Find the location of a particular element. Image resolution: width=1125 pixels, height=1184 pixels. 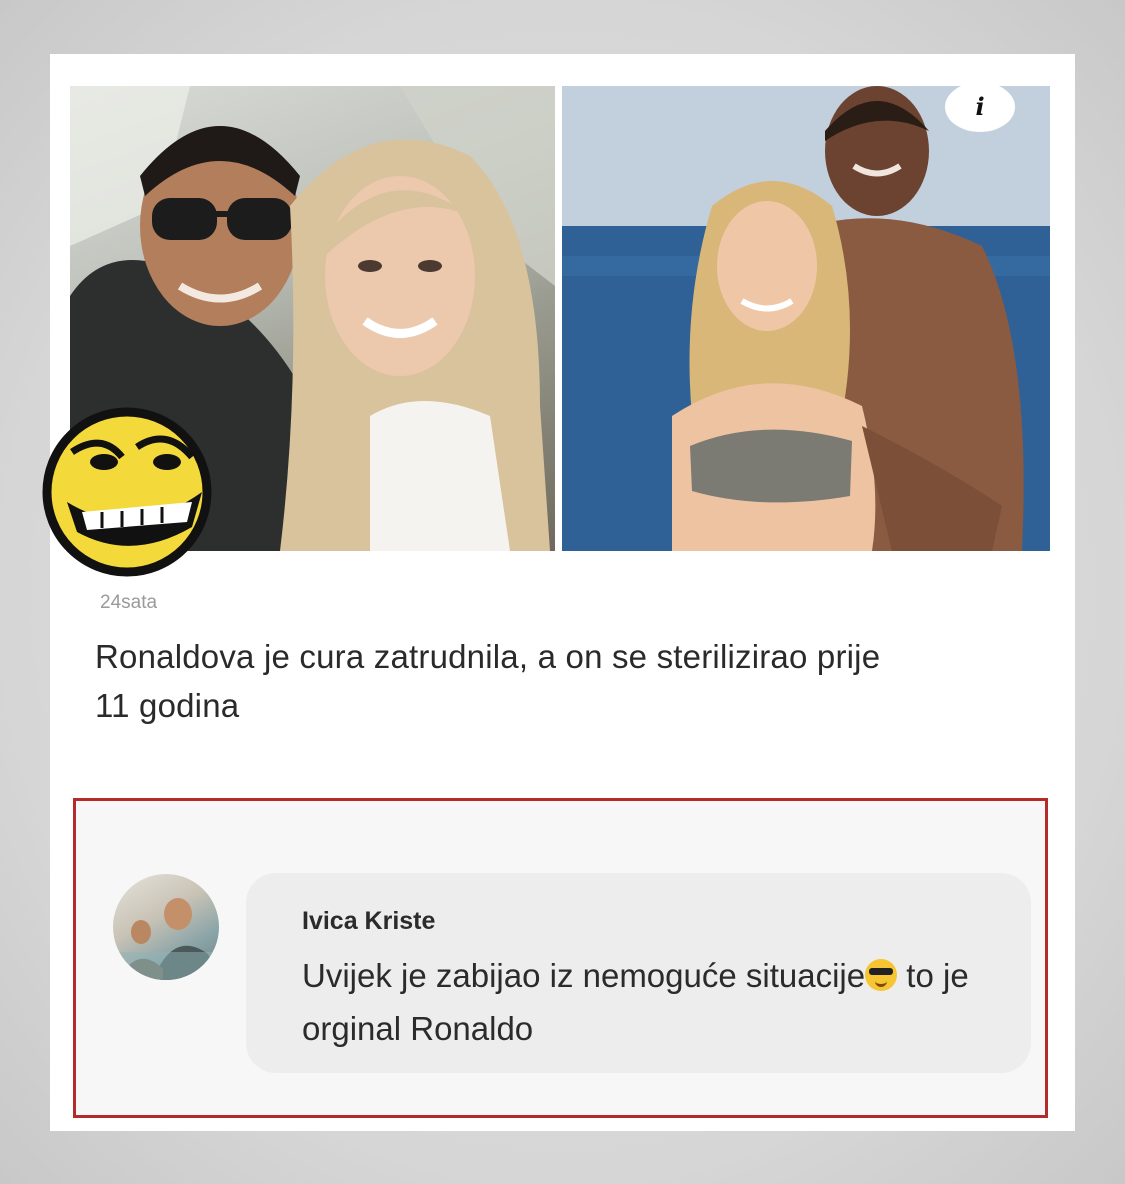

source-time-text: 24sata is located at coordinates (129, 602).